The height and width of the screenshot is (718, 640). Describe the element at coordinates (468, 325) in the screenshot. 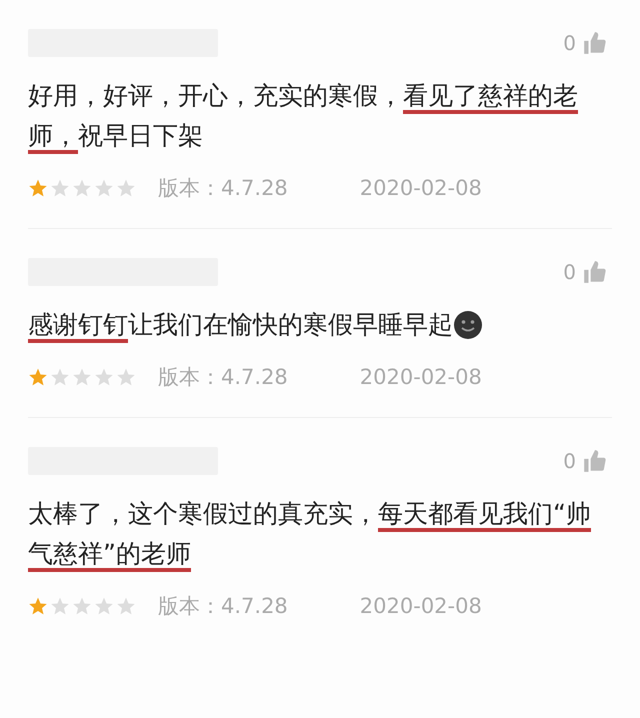

I see `smiley-face-icon` at that location.